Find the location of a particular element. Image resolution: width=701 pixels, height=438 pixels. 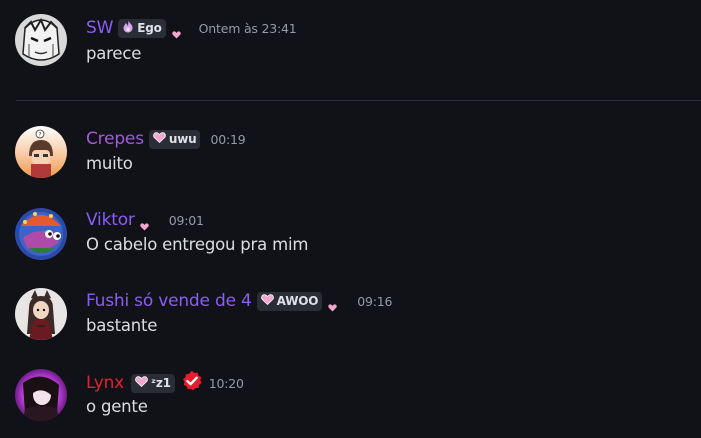

timestamp: Ontem às 23:41 is located at coordinates (248, 28).